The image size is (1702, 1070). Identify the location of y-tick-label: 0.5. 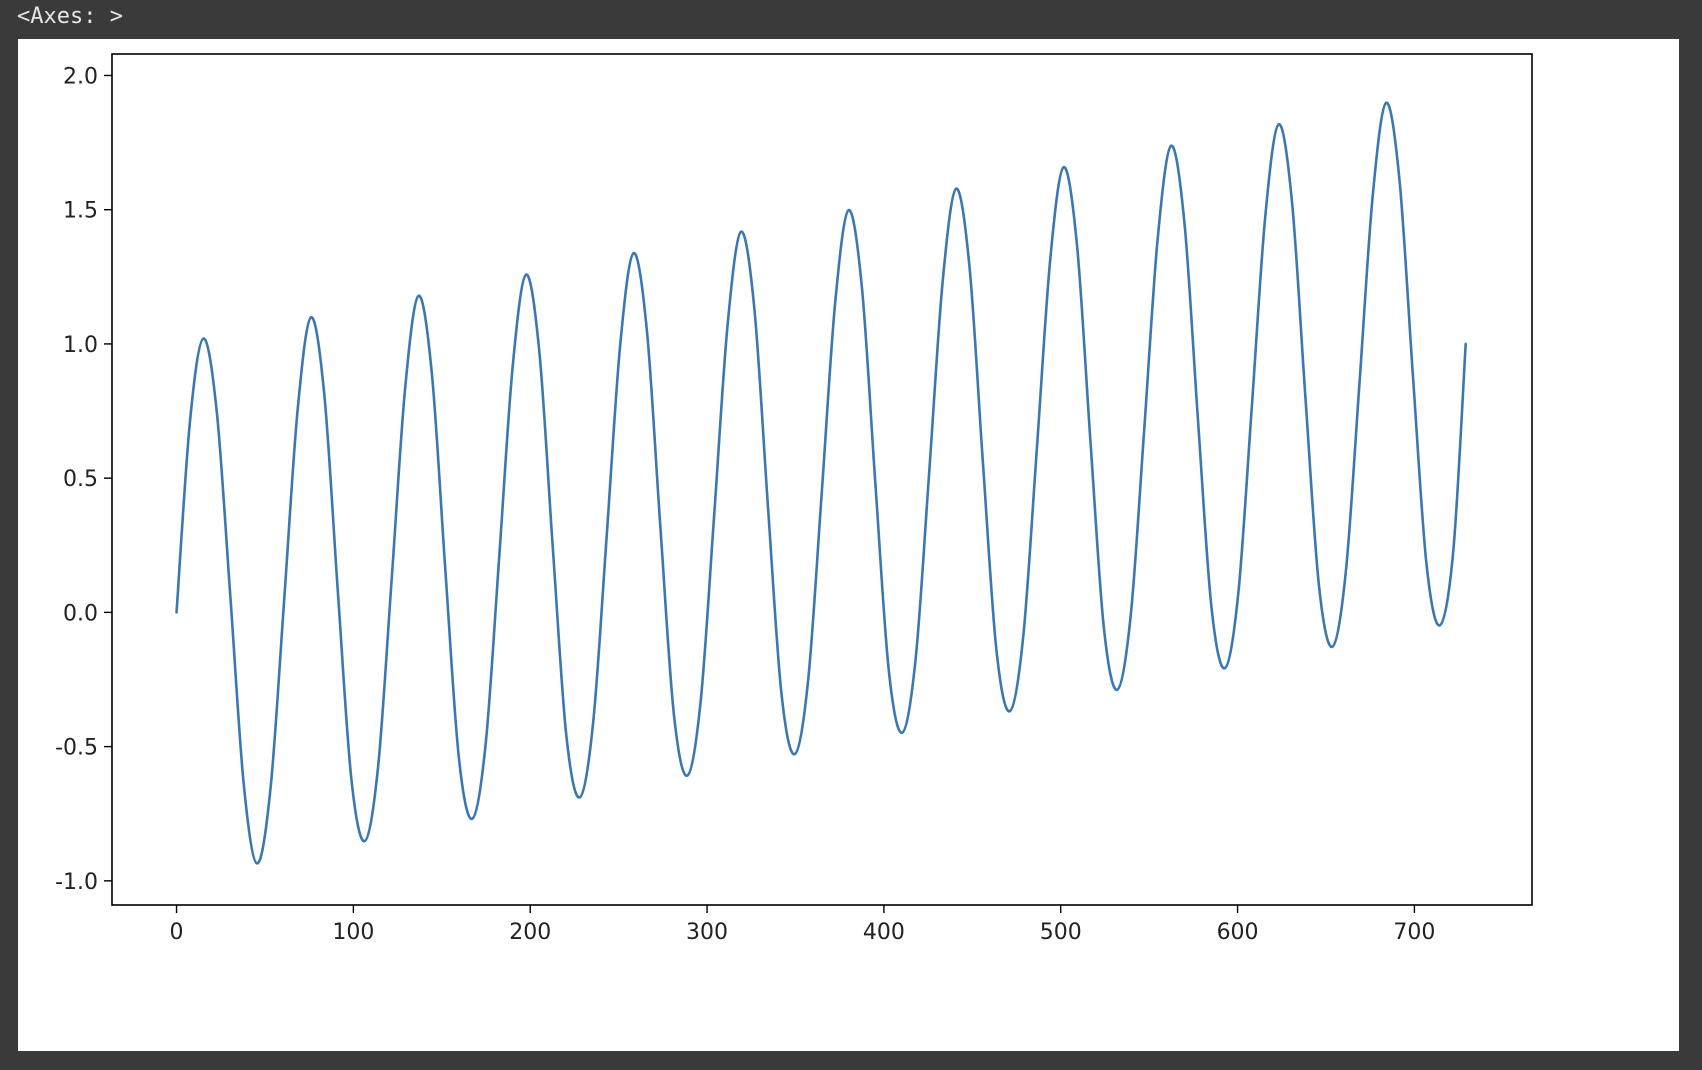
(80, 479).